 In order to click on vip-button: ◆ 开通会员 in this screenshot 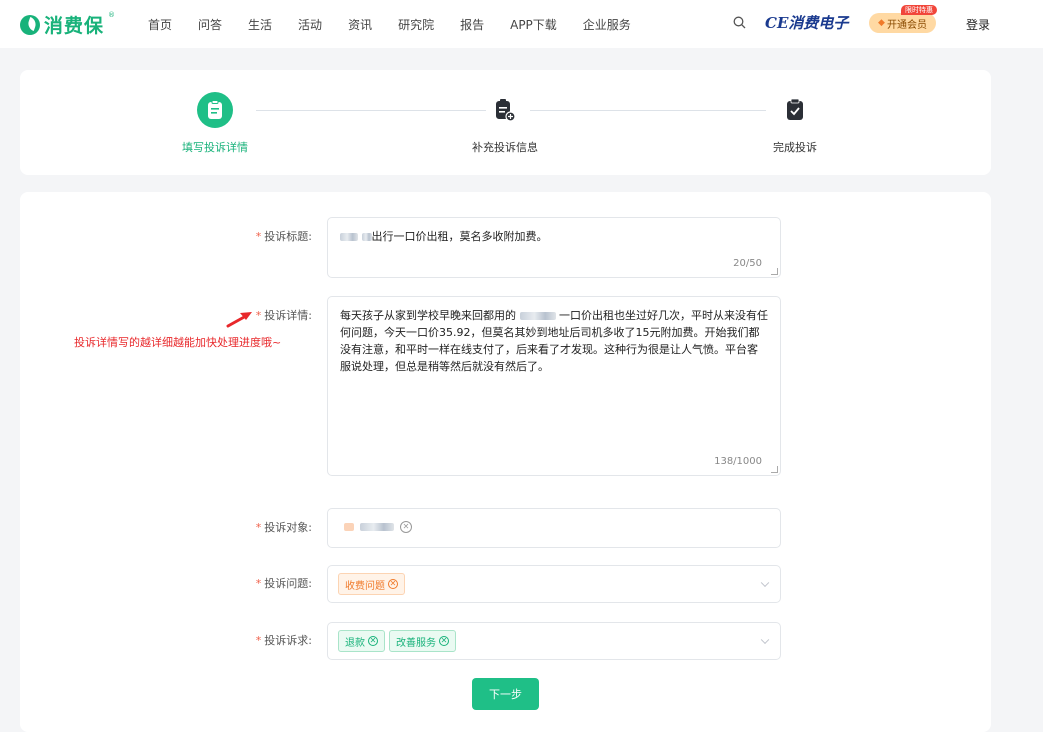, I will do `click(902, 23)`.